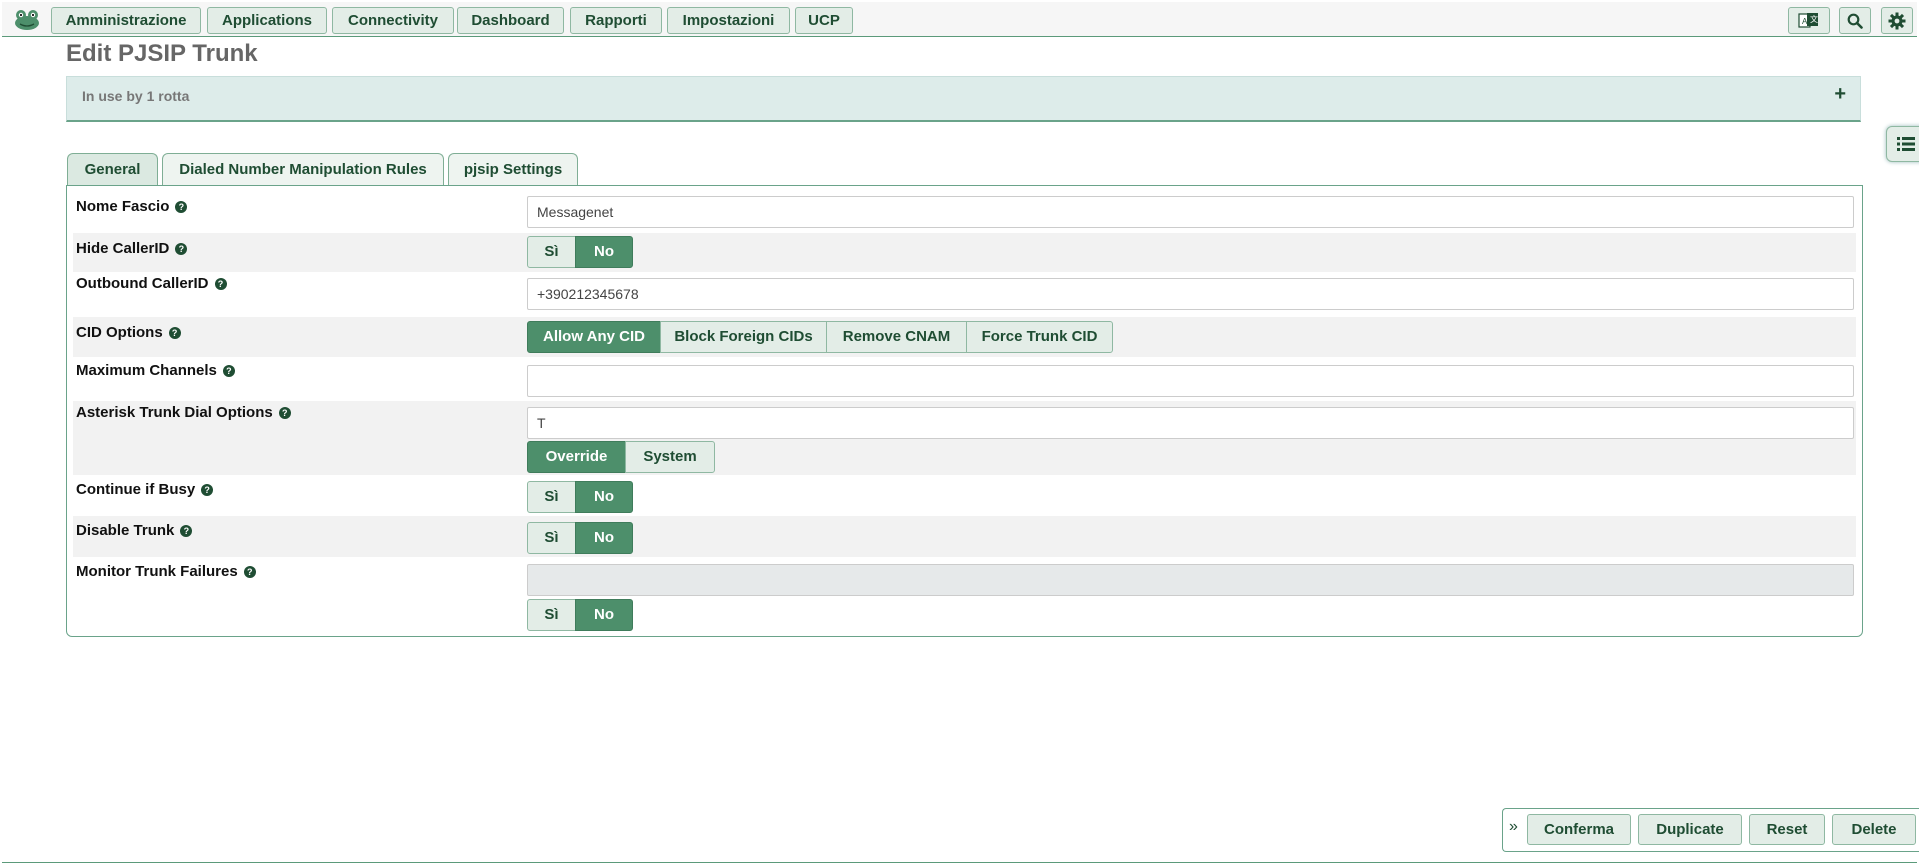 The image size is (1919, 866). I want to click on hide-callerid-no: No, so click(604, 252).